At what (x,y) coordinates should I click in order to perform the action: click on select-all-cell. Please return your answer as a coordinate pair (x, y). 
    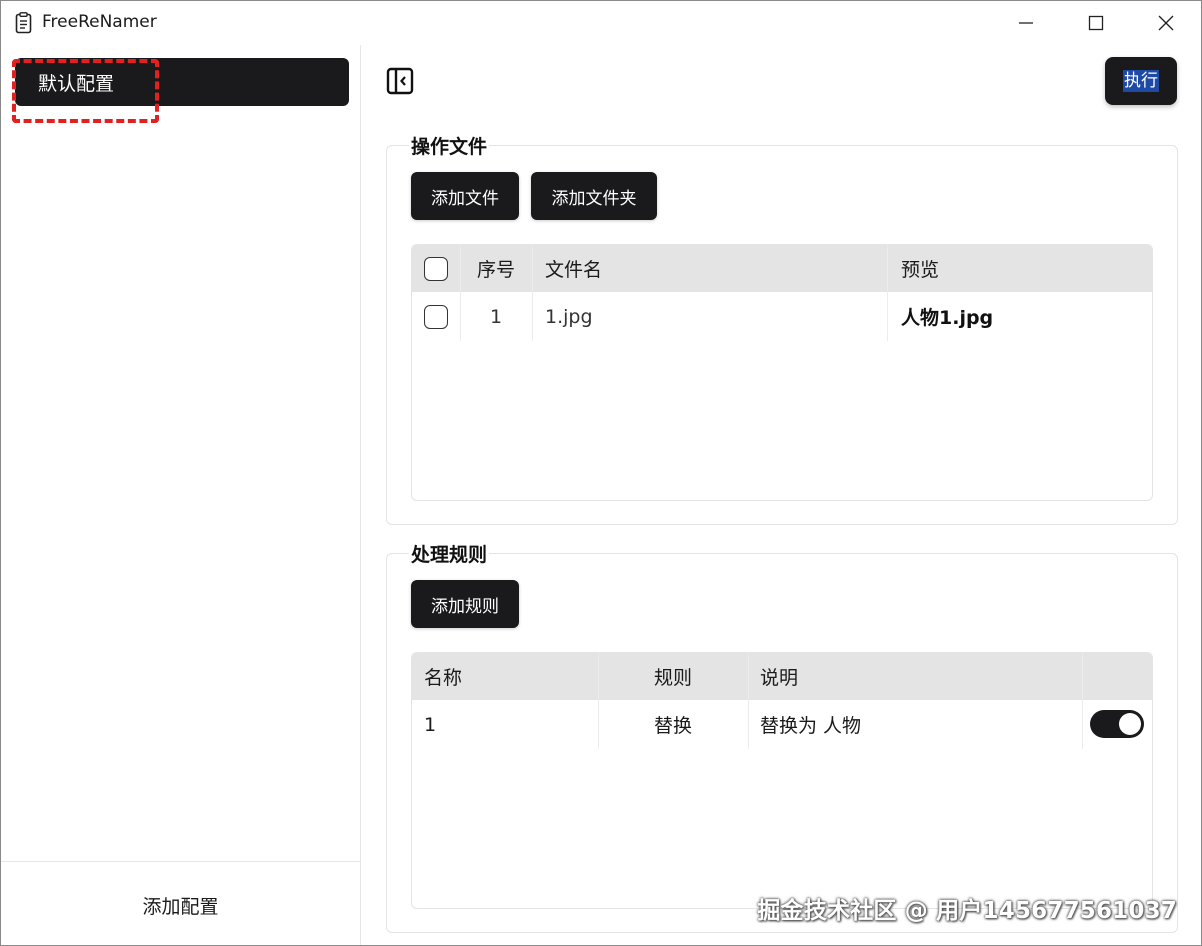
    Looking at the image, I should click on (436, 268).